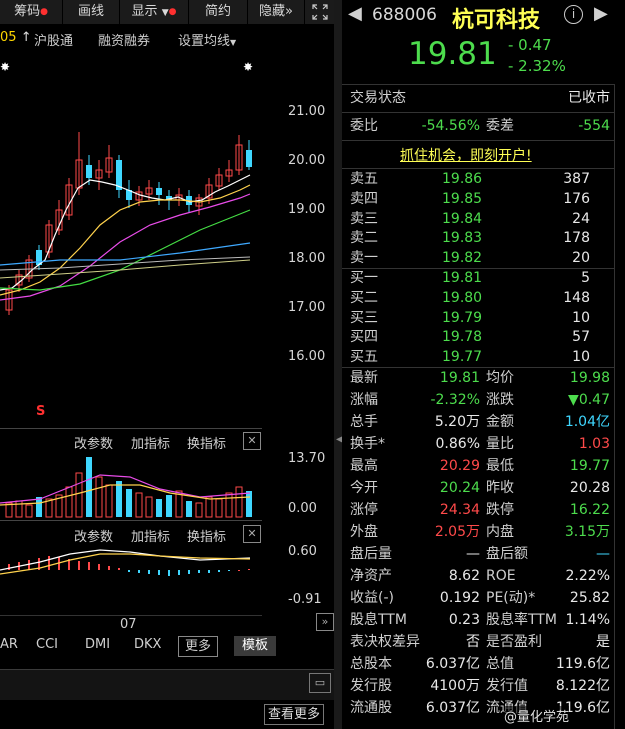 Image resolution: width=625 pixels, height=729 pixels. I want to click on view-more-button: 查看更多, so click(294, 714).